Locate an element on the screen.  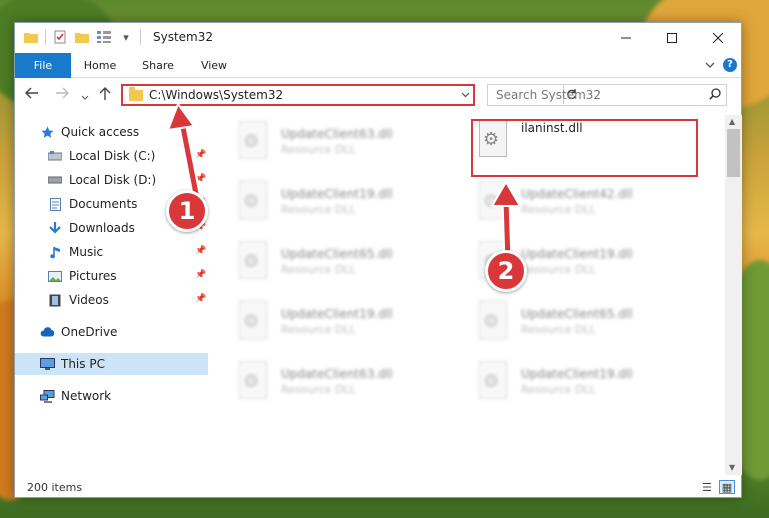
forward-arrow-icon is located at coordinates (62, 95).